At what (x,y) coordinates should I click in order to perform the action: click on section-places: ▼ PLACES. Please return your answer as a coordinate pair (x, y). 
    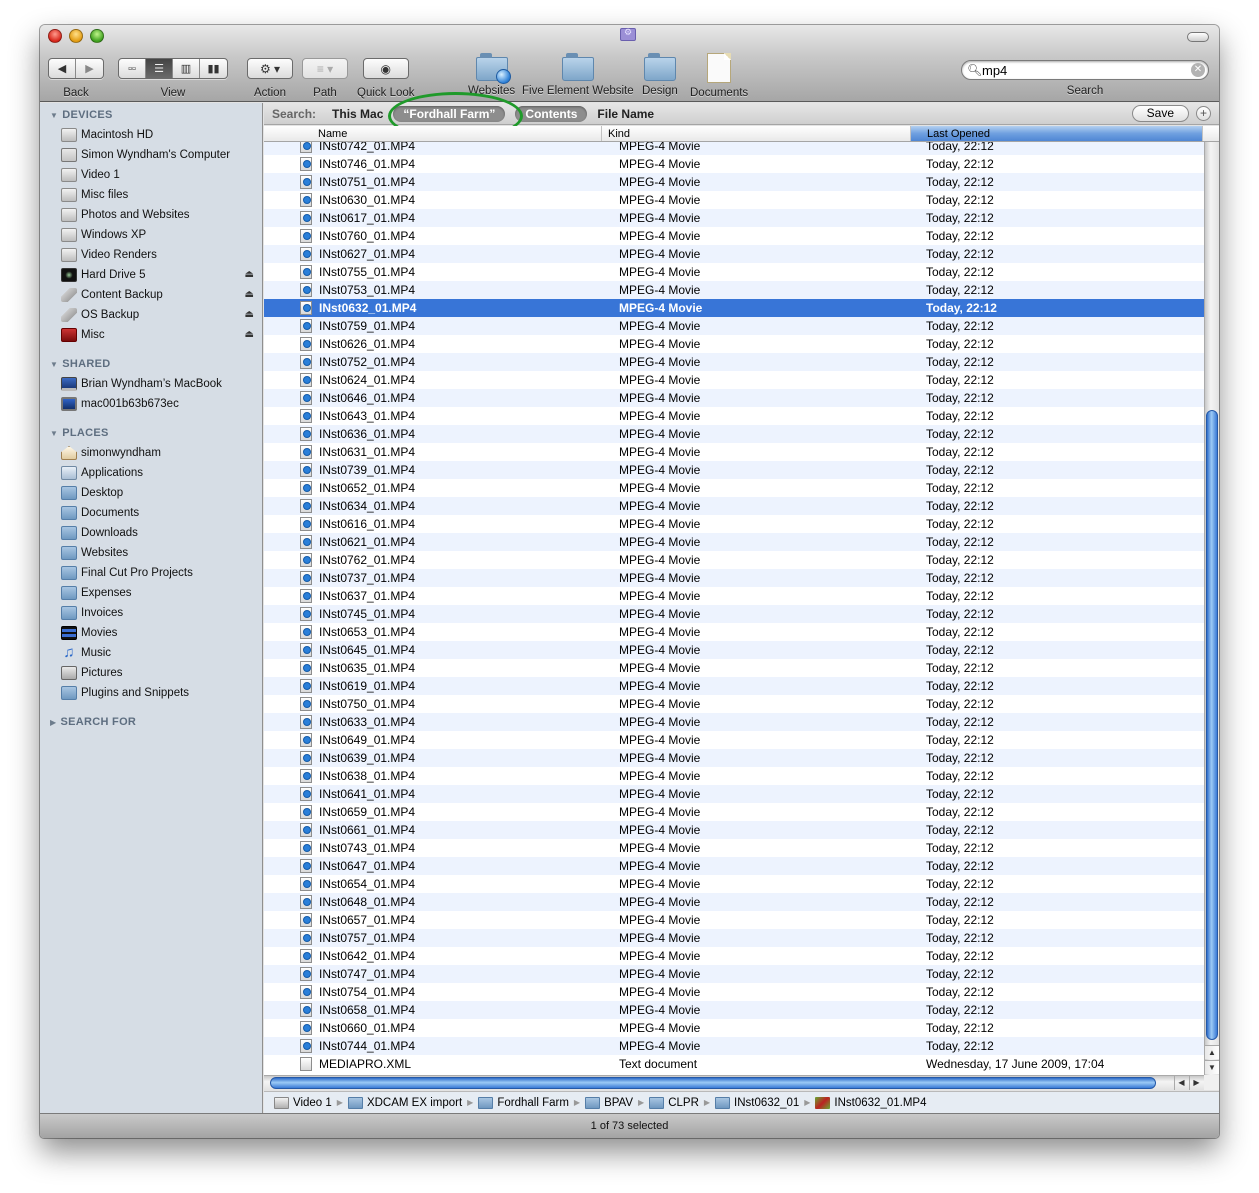
    Looking at the image, I should click on (151, 433).